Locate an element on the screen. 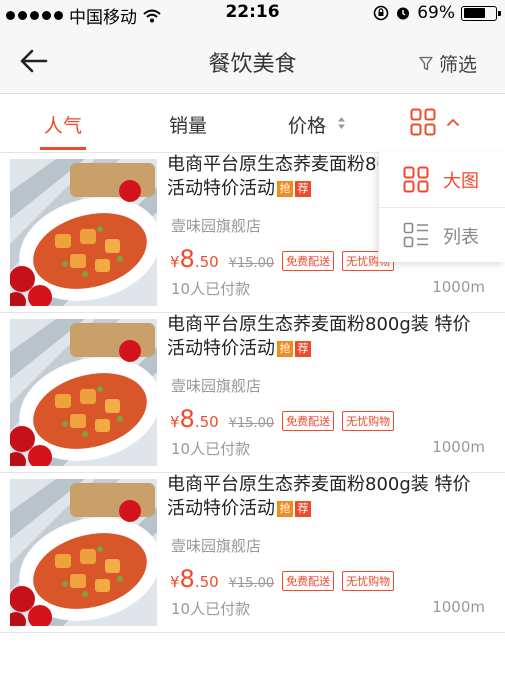 The width and height of the screenshot is (505, 687). list-view-icon is located at coordinates (415, 235).